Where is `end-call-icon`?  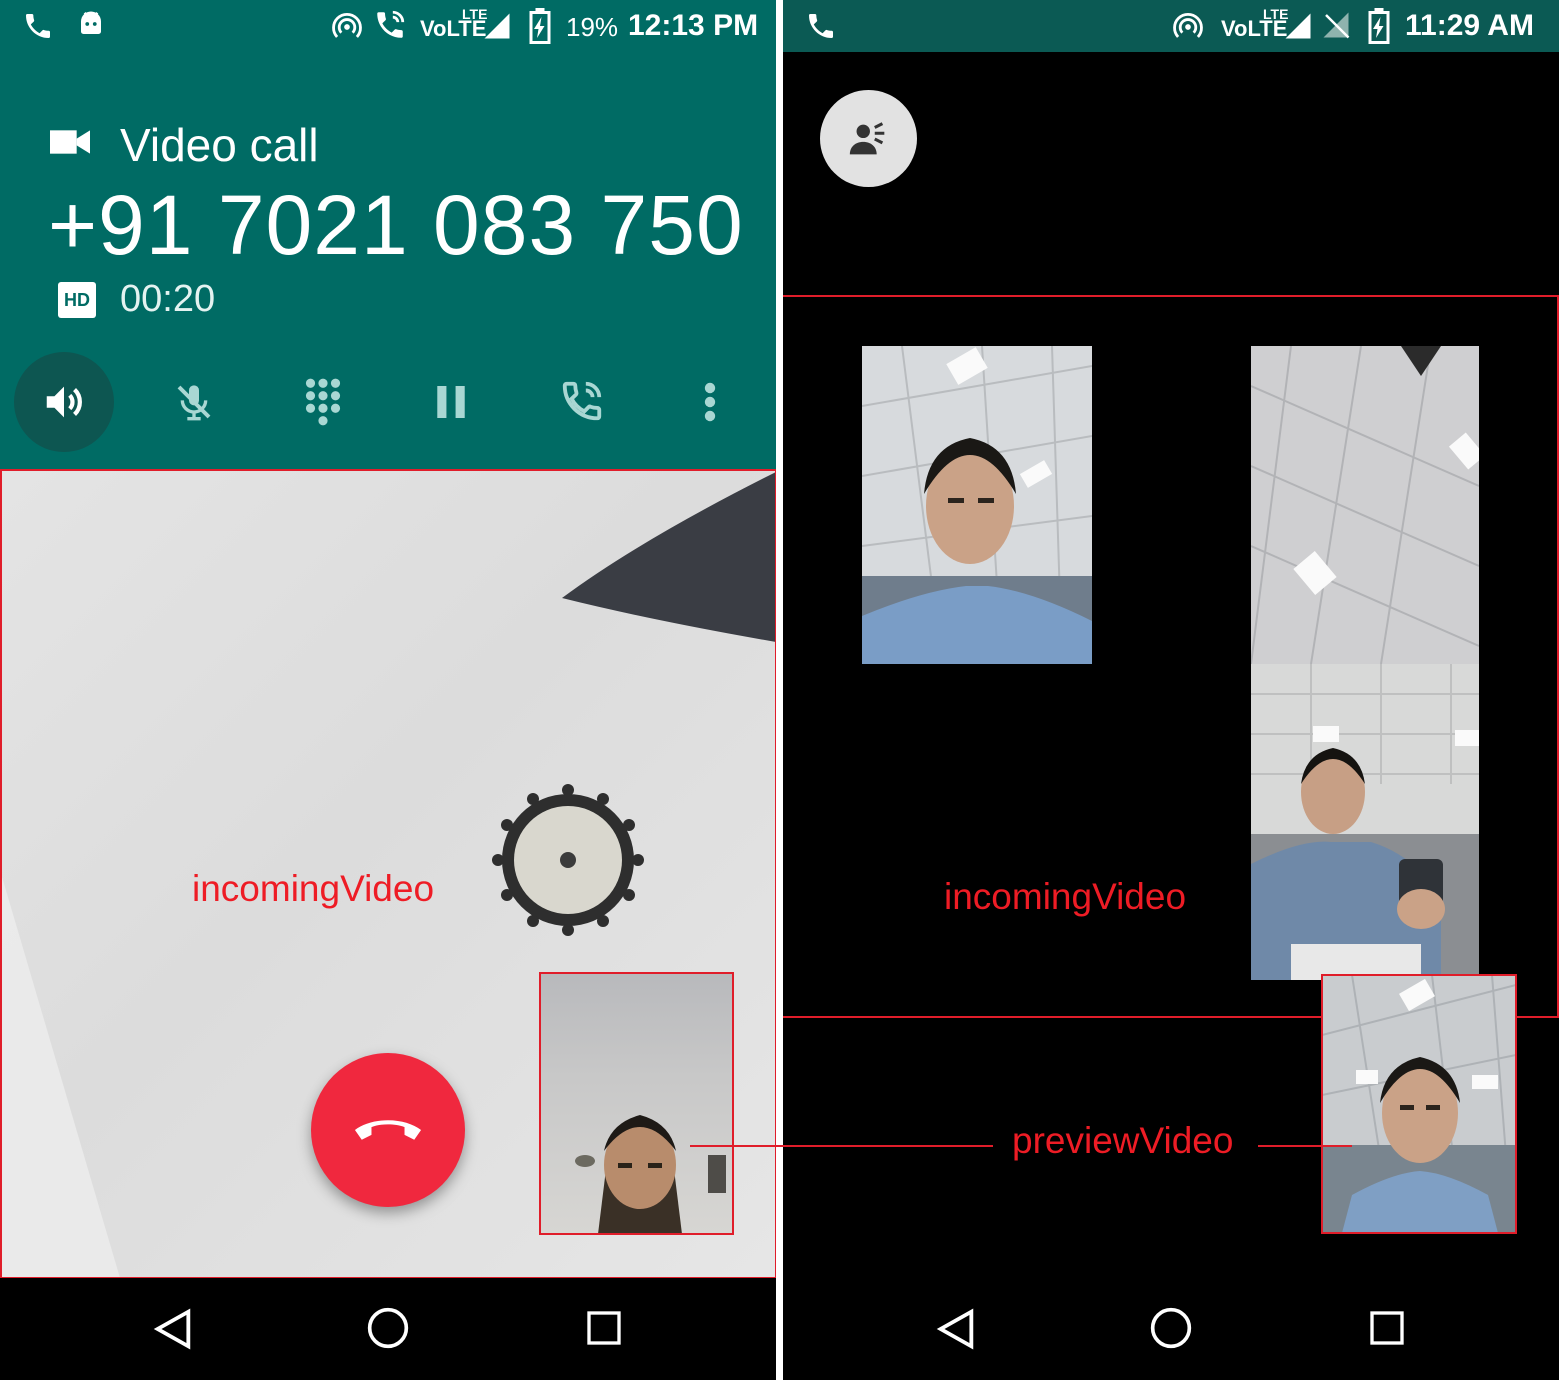 end-call-icon is located at coordinates (388, 1130).